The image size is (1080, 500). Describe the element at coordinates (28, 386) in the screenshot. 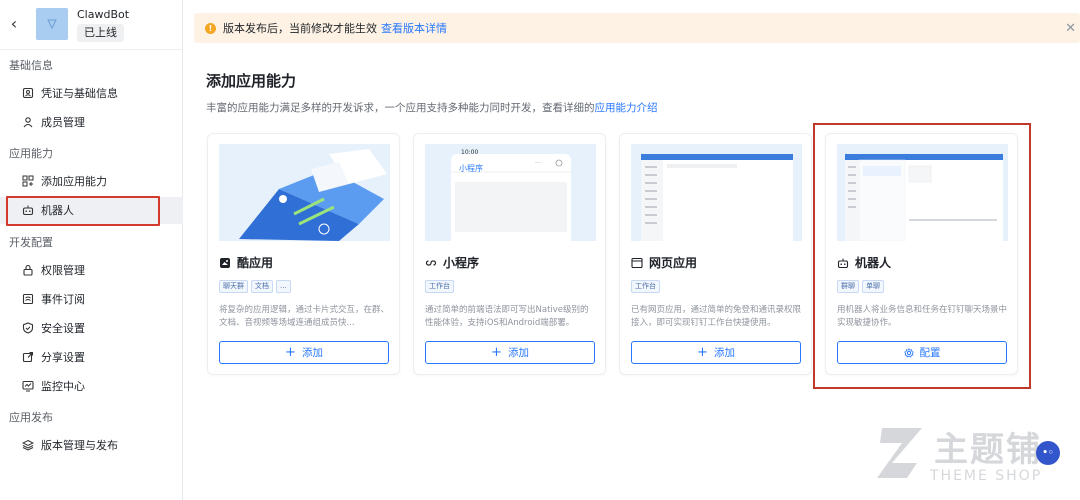

I see `monitor-icon` at that location.